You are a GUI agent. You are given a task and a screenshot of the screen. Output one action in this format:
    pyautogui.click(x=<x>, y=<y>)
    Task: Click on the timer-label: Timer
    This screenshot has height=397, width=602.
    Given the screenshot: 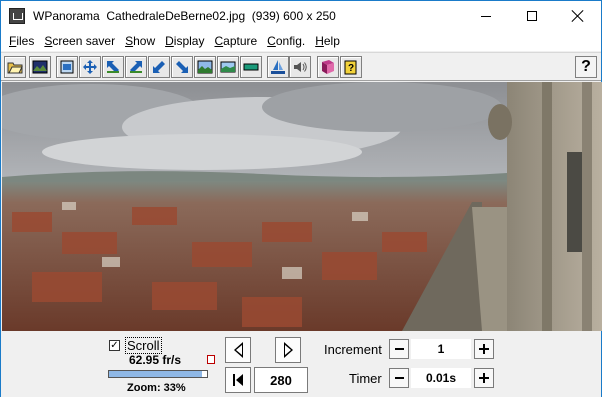 What is the action you would take?
    pyautogui.click(x=365, y=378)
    